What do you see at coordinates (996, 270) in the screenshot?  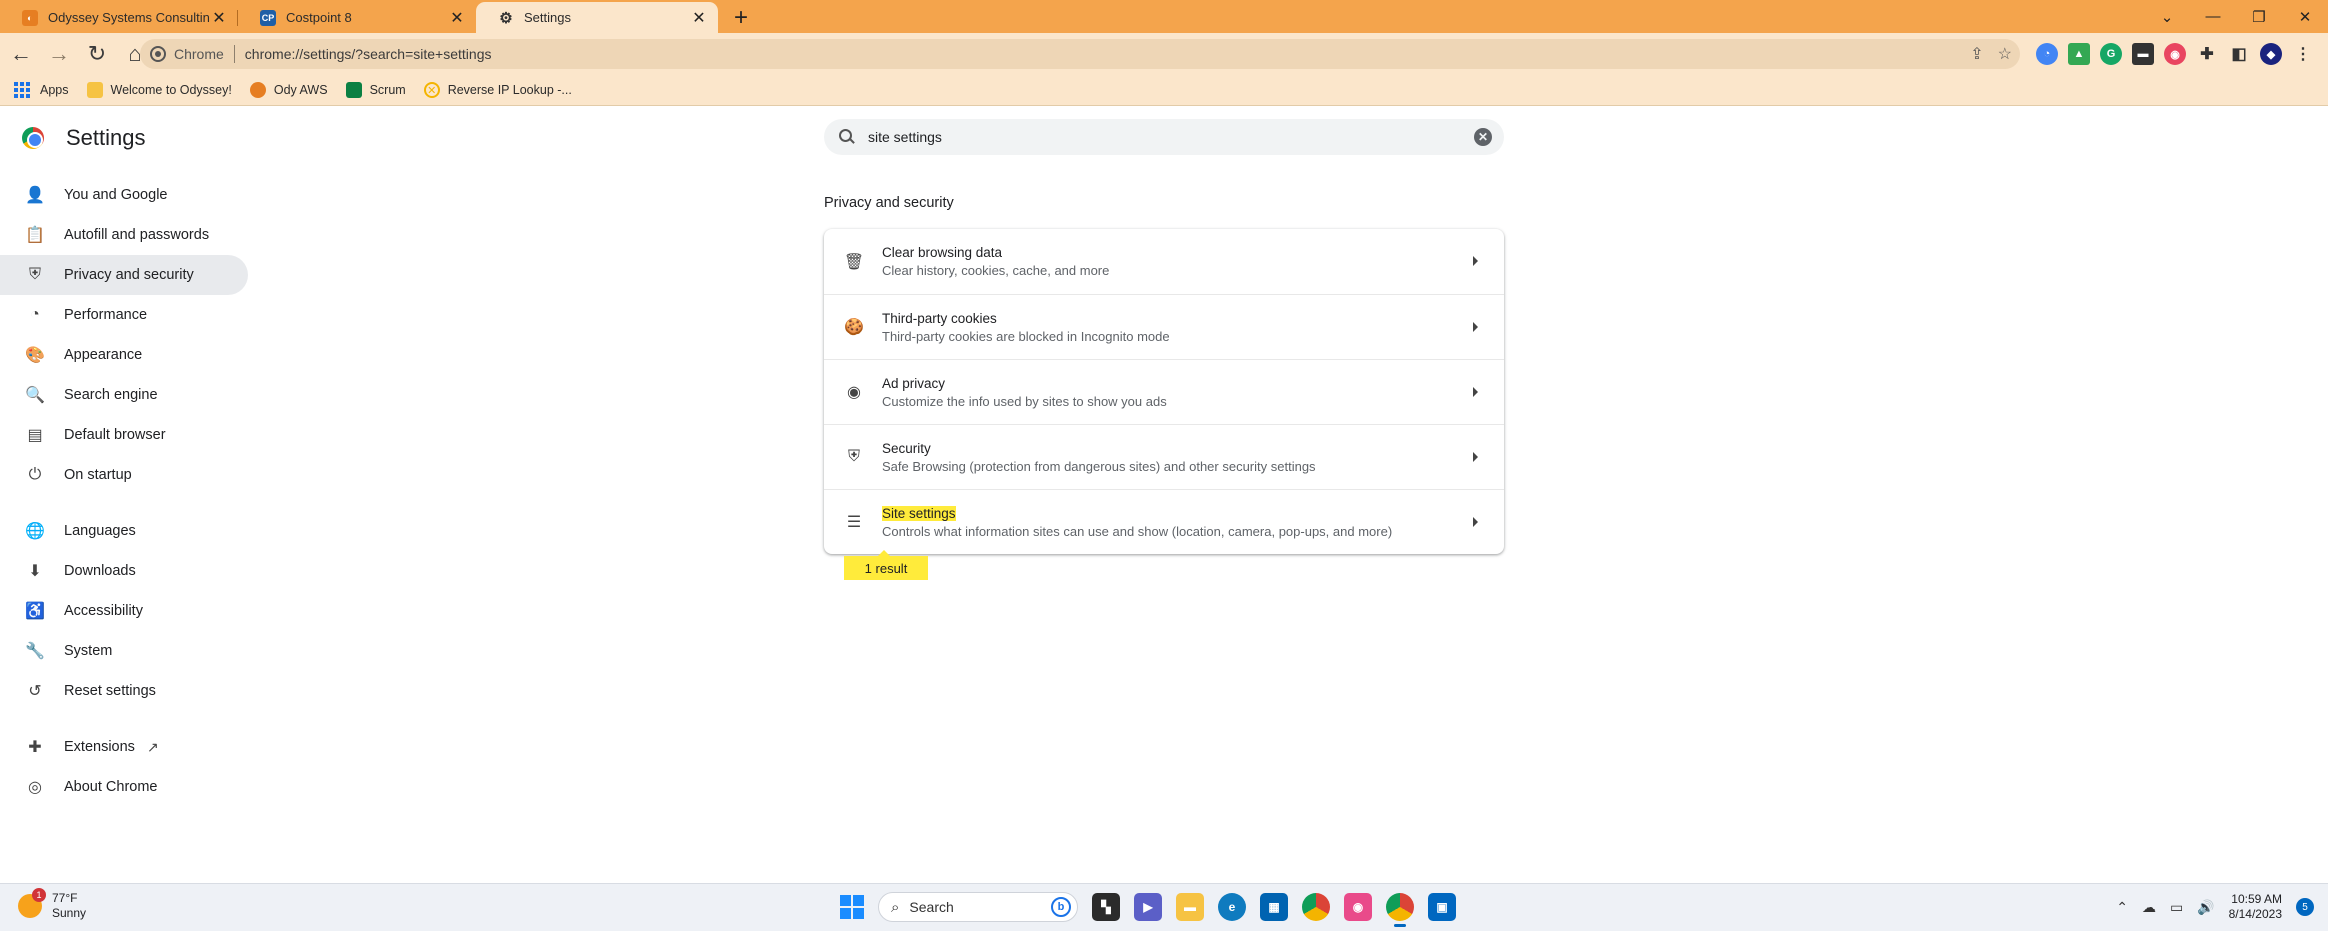 I see `row-subtitle: Clear history, cookies, cache, and more` at bounding box center [996, 270].